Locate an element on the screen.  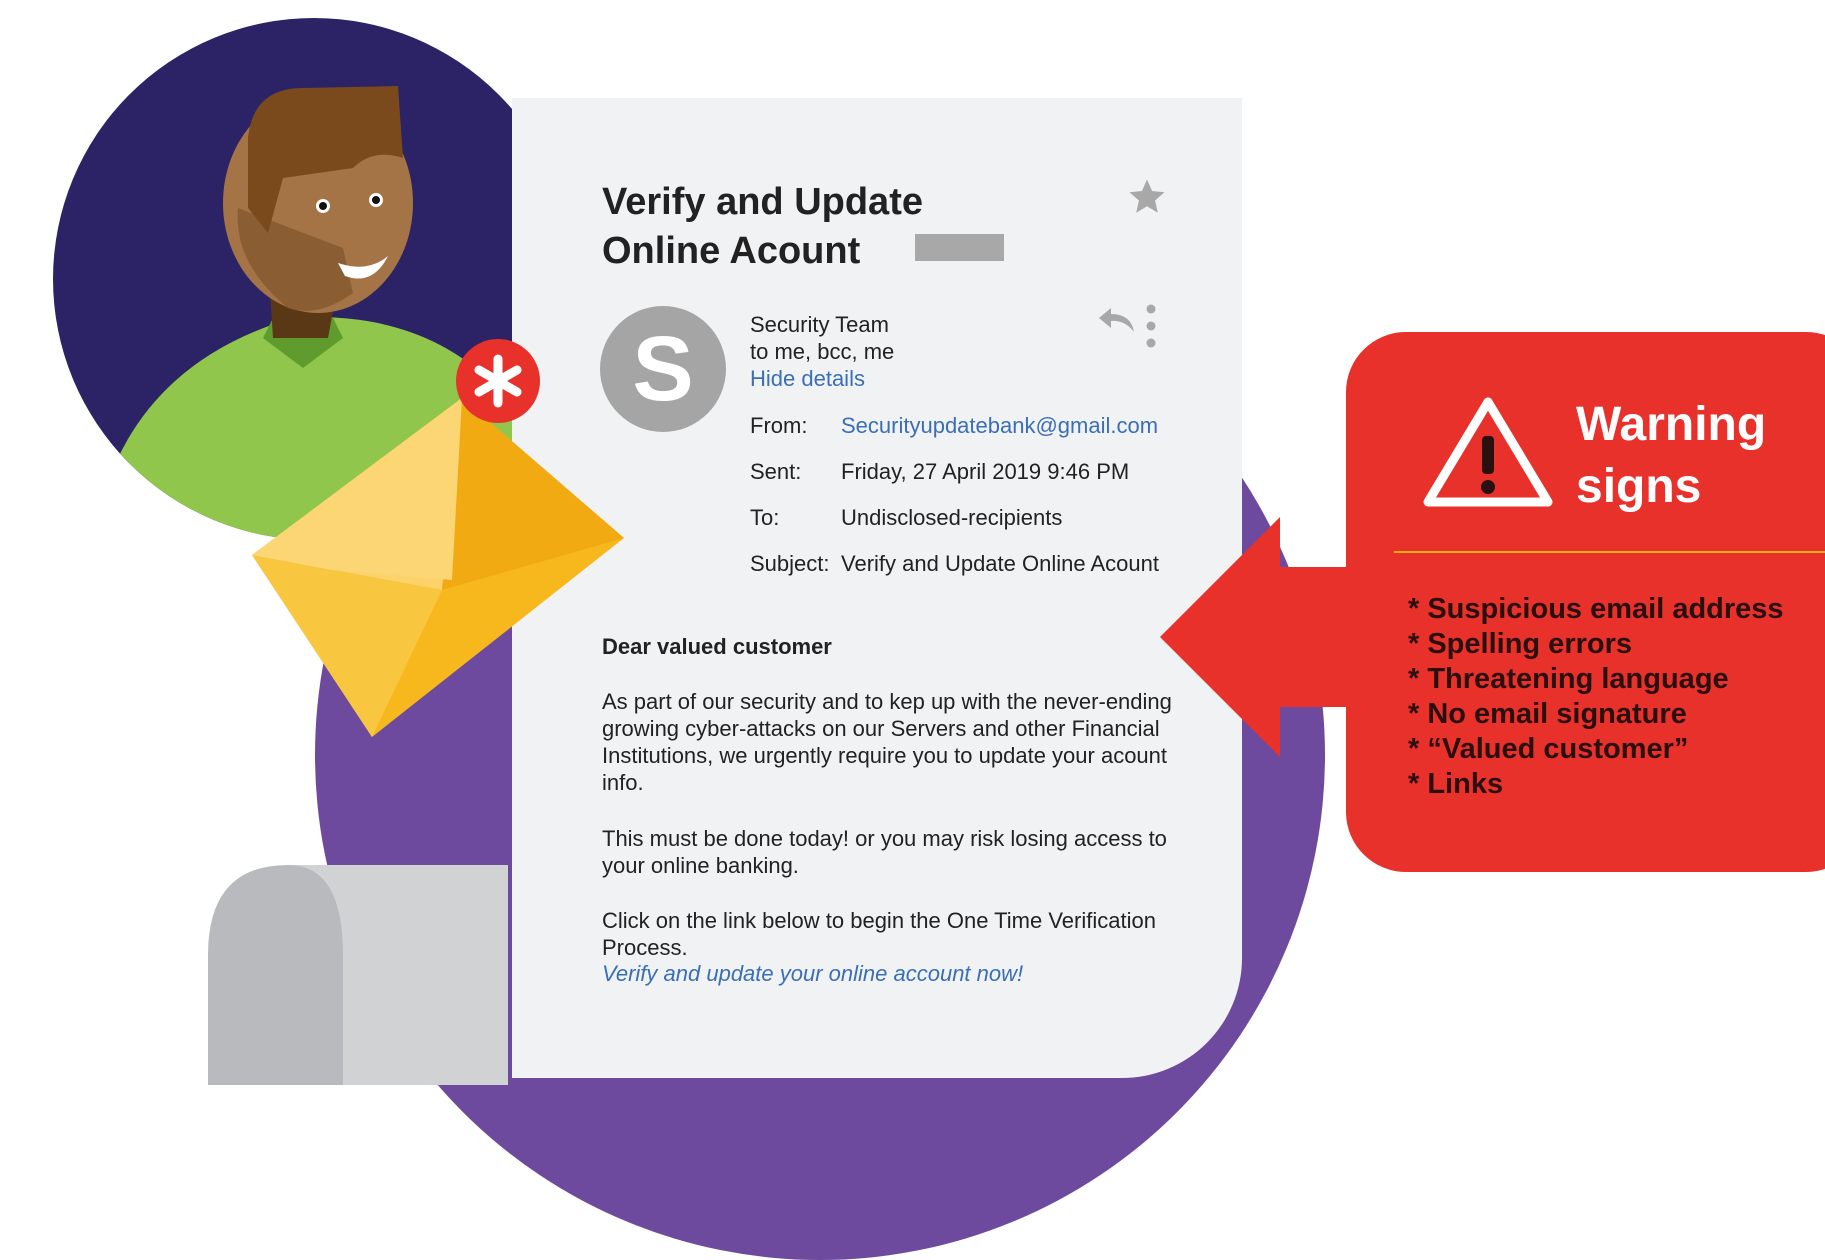
list-item: * Links is located at coordinates (1456, 784).